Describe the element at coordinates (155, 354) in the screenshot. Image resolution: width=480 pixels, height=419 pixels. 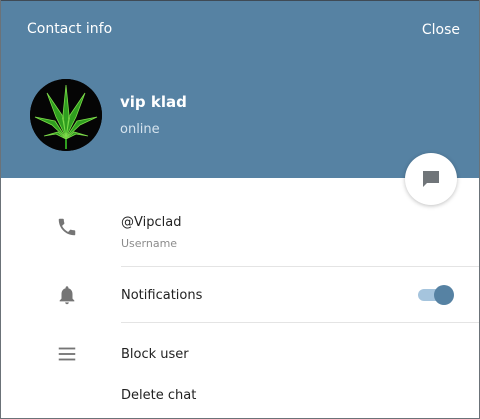
I see `block-user-button: Block user` at that location.